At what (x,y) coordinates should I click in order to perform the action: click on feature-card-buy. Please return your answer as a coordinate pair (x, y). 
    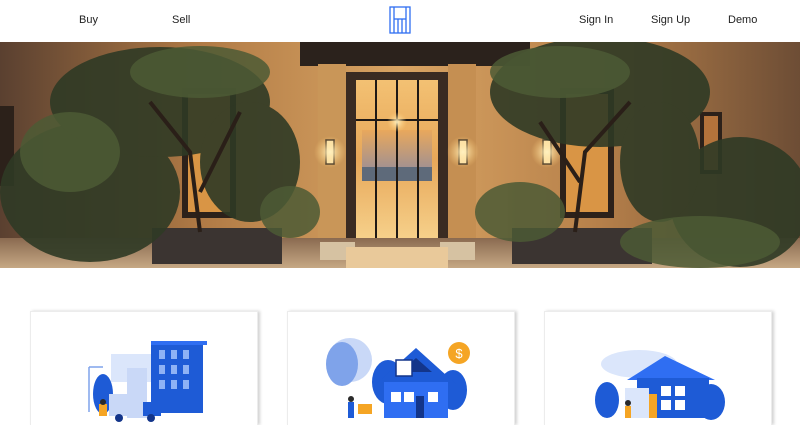
    Looking at the image, I should click on (144, 368).